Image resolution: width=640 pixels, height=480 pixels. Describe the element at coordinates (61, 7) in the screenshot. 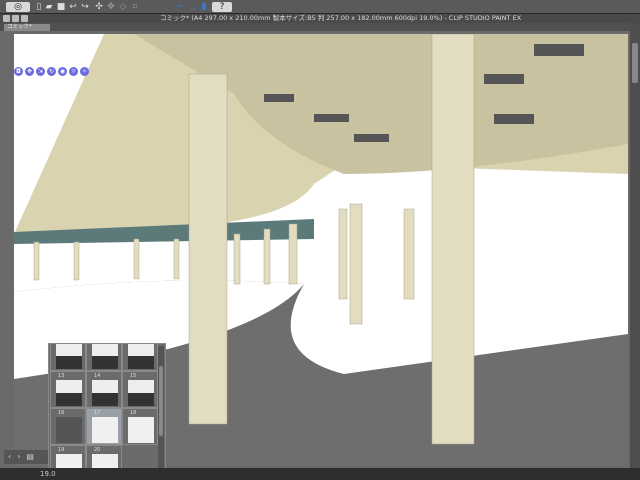

I see `save-icon: ■` at that location.